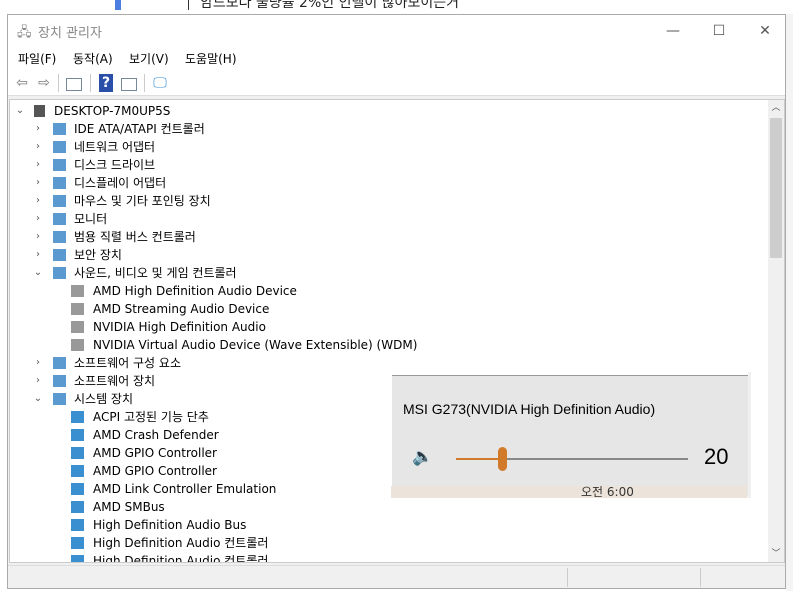 The height and width of the screenshot is (591, 793). Describe the element at coordinates (24, 32) in the screenshot. I see `device-manager-icon: 🖧` at that location.